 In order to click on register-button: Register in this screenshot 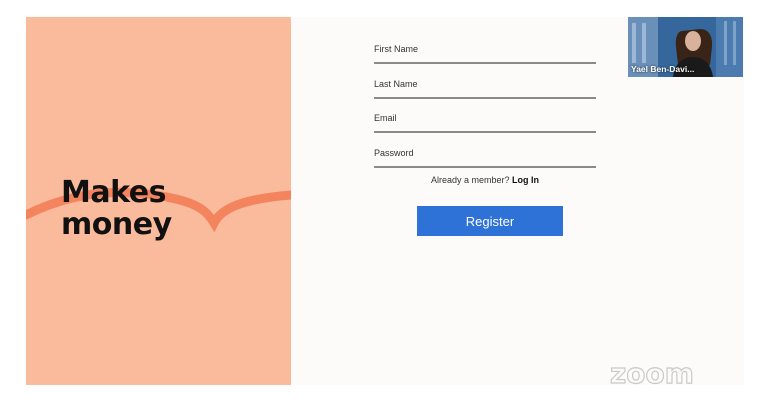, I will do `click(490, 221)`.